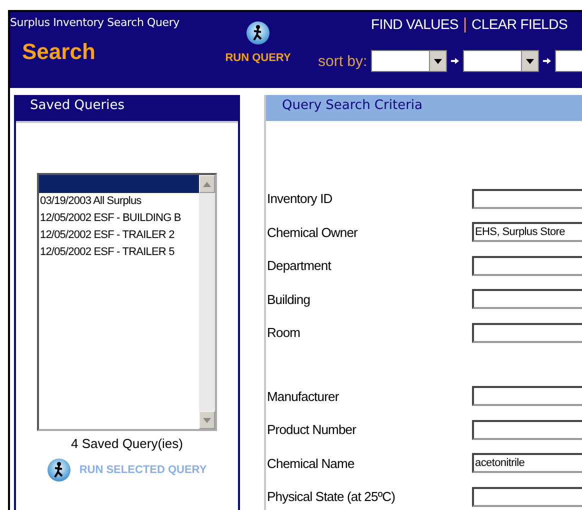  What do you see at coordinates (127, 443) in the screenshot?
I see `query-count: 4 Saved Query(ies)` at bounding box center [127, 443].